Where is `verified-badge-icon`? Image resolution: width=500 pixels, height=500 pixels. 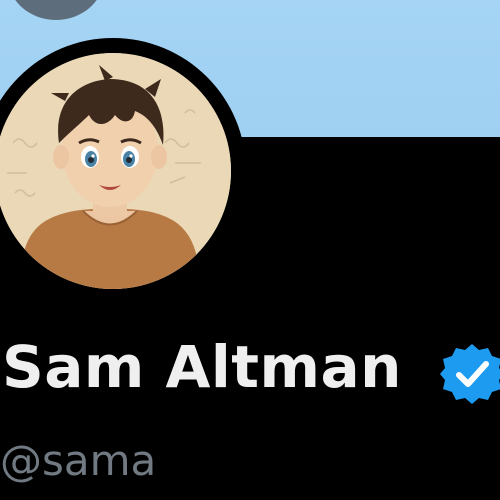
verified-badge-icon is located at coordinates (470, 374).